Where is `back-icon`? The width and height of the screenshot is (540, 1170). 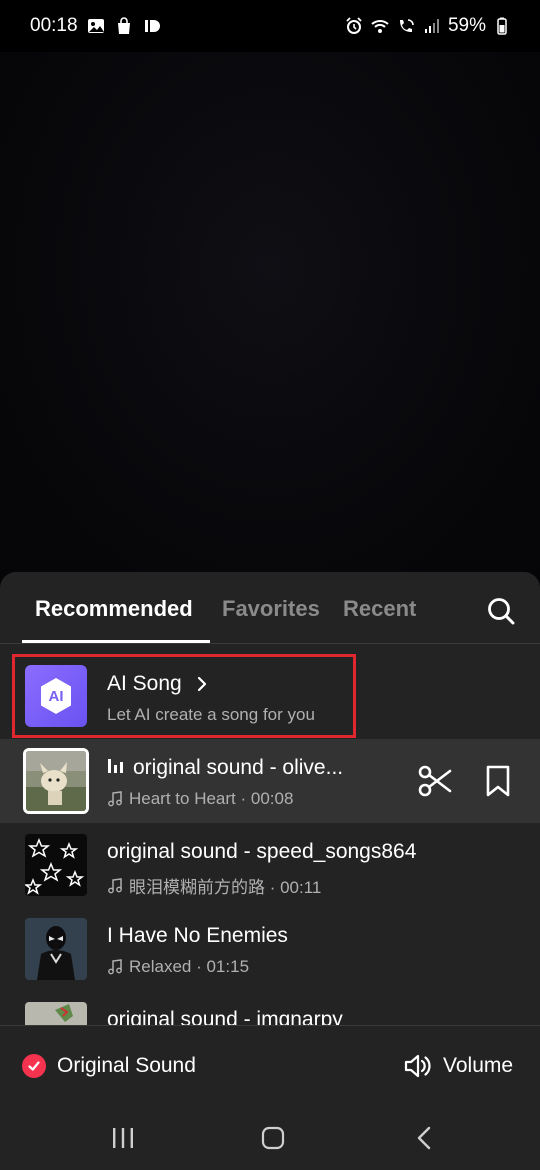
back-icon is located at coordinates (425, 1138).